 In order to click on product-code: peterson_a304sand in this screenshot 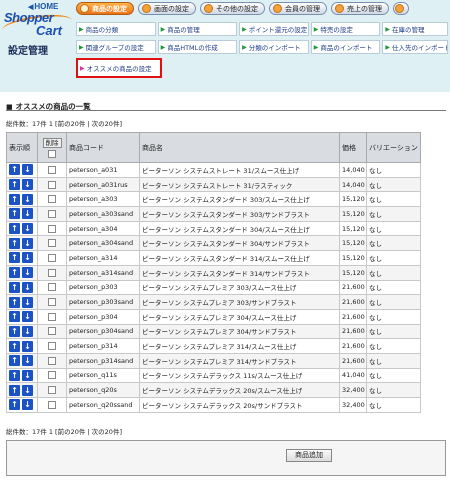, I will do `click(103, 243)`.